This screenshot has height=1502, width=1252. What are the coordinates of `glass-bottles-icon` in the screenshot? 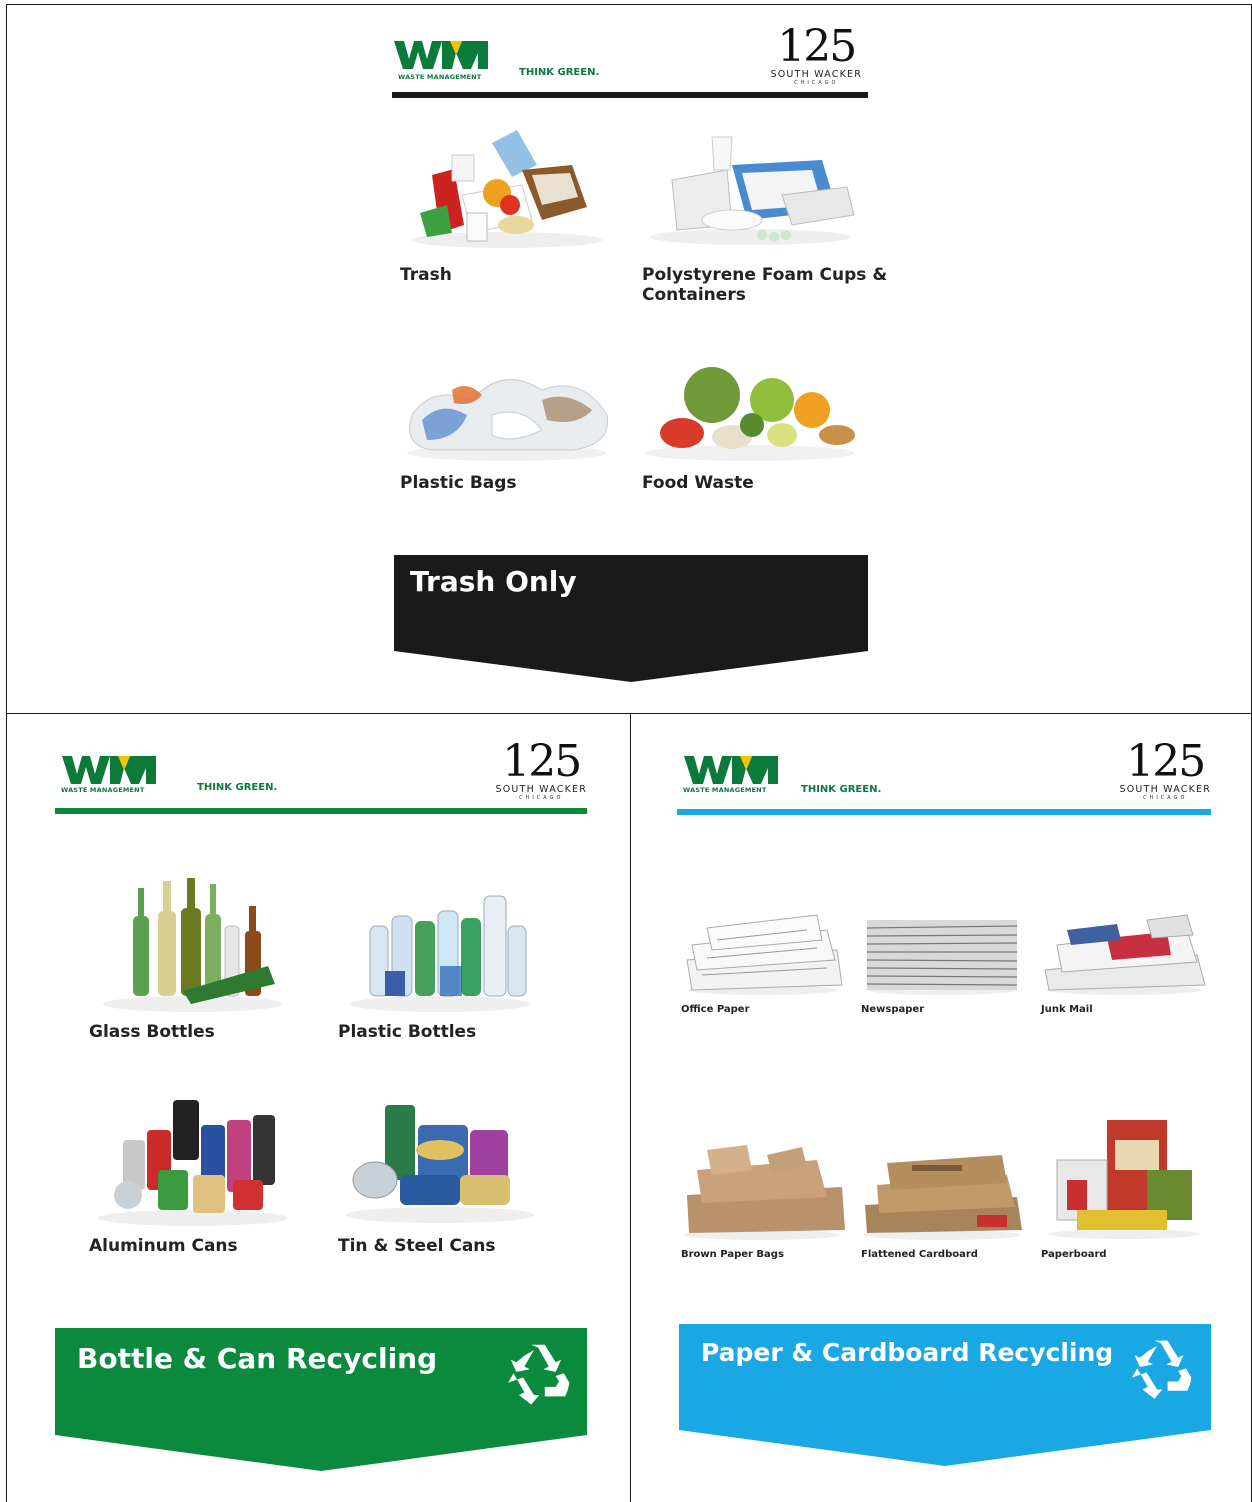 It's located at (193, 945).